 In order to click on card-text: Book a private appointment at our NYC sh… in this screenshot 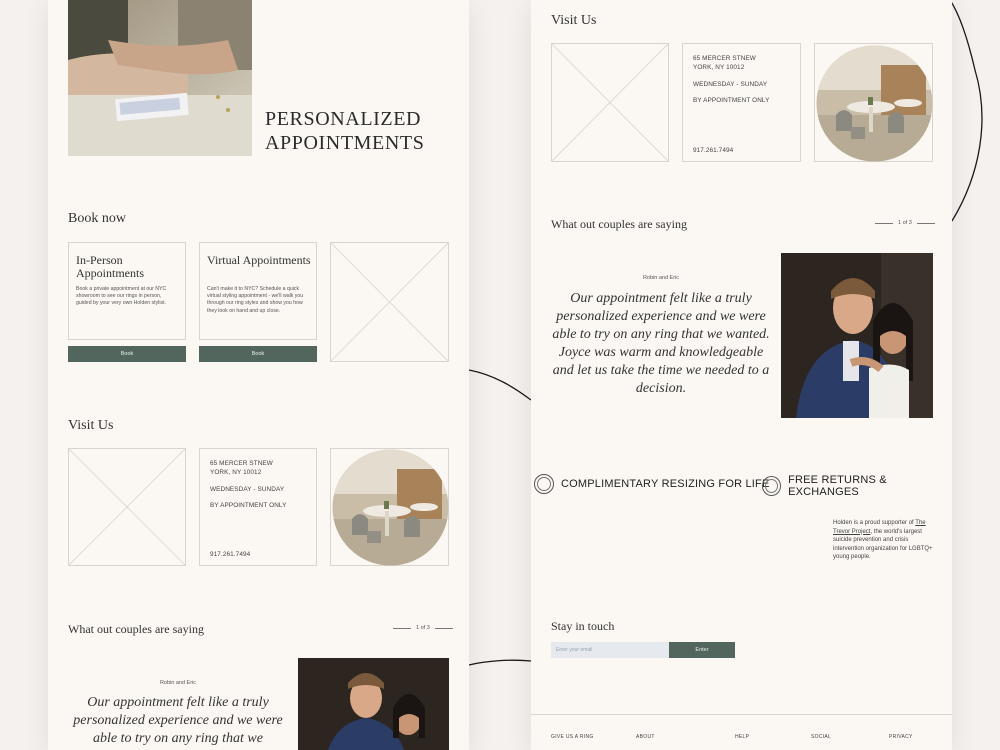, I will do `click(121, 296)`.